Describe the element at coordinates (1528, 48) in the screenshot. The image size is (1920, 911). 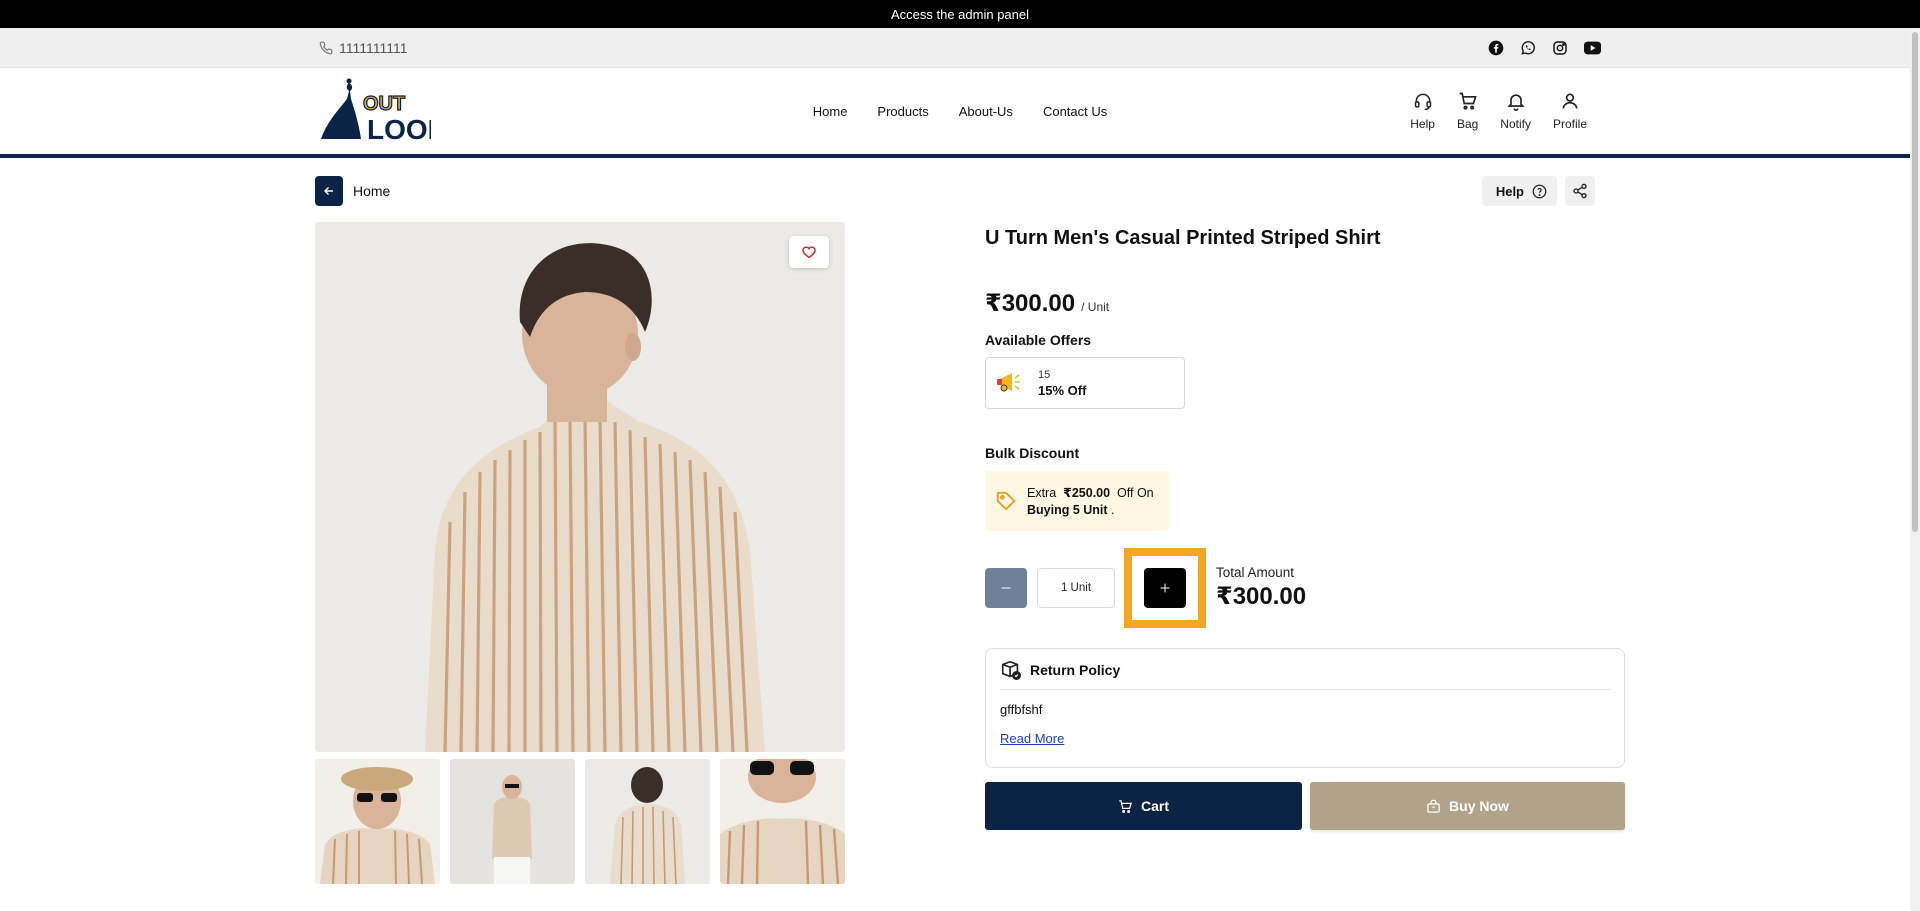
I see `whatsapp-icon` at that location.